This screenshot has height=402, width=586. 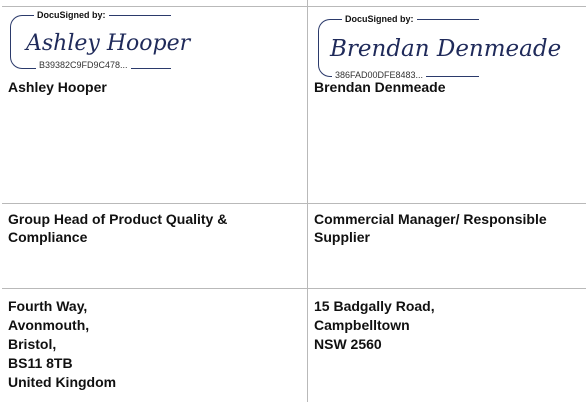 I want to click on address-right: 15 Badgally Road, Campbelltown NSW 2560, so click(x=374, y=325).